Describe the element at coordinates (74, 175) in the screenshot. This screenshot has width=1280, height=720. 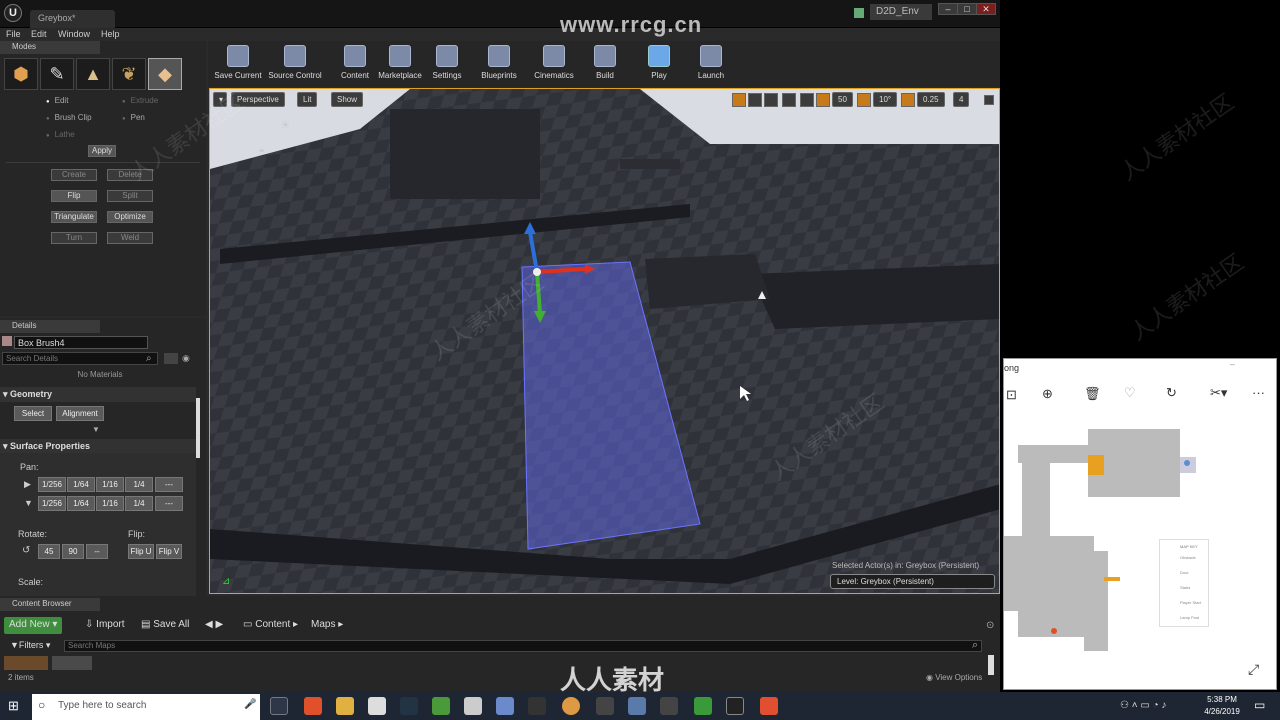
I see `create-button: Create` at that location.